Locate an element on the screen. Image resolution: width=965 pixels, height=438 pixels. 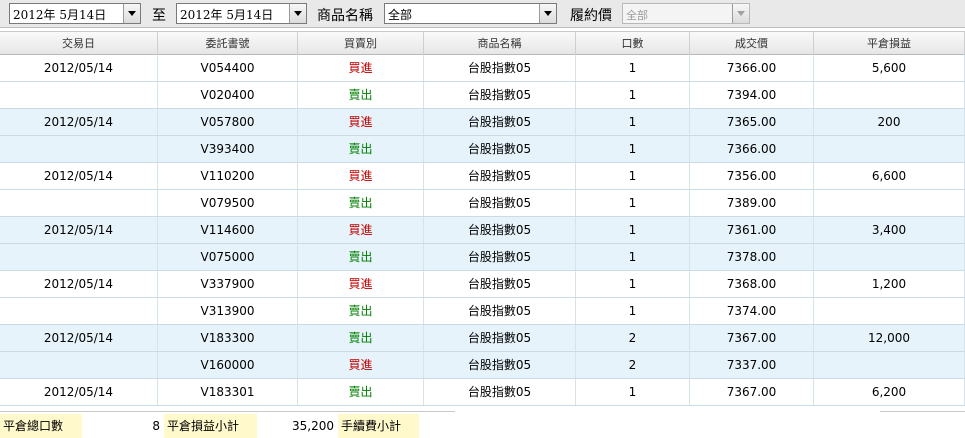
cell-order-number: V183300 is located at coordinates (228, 338).